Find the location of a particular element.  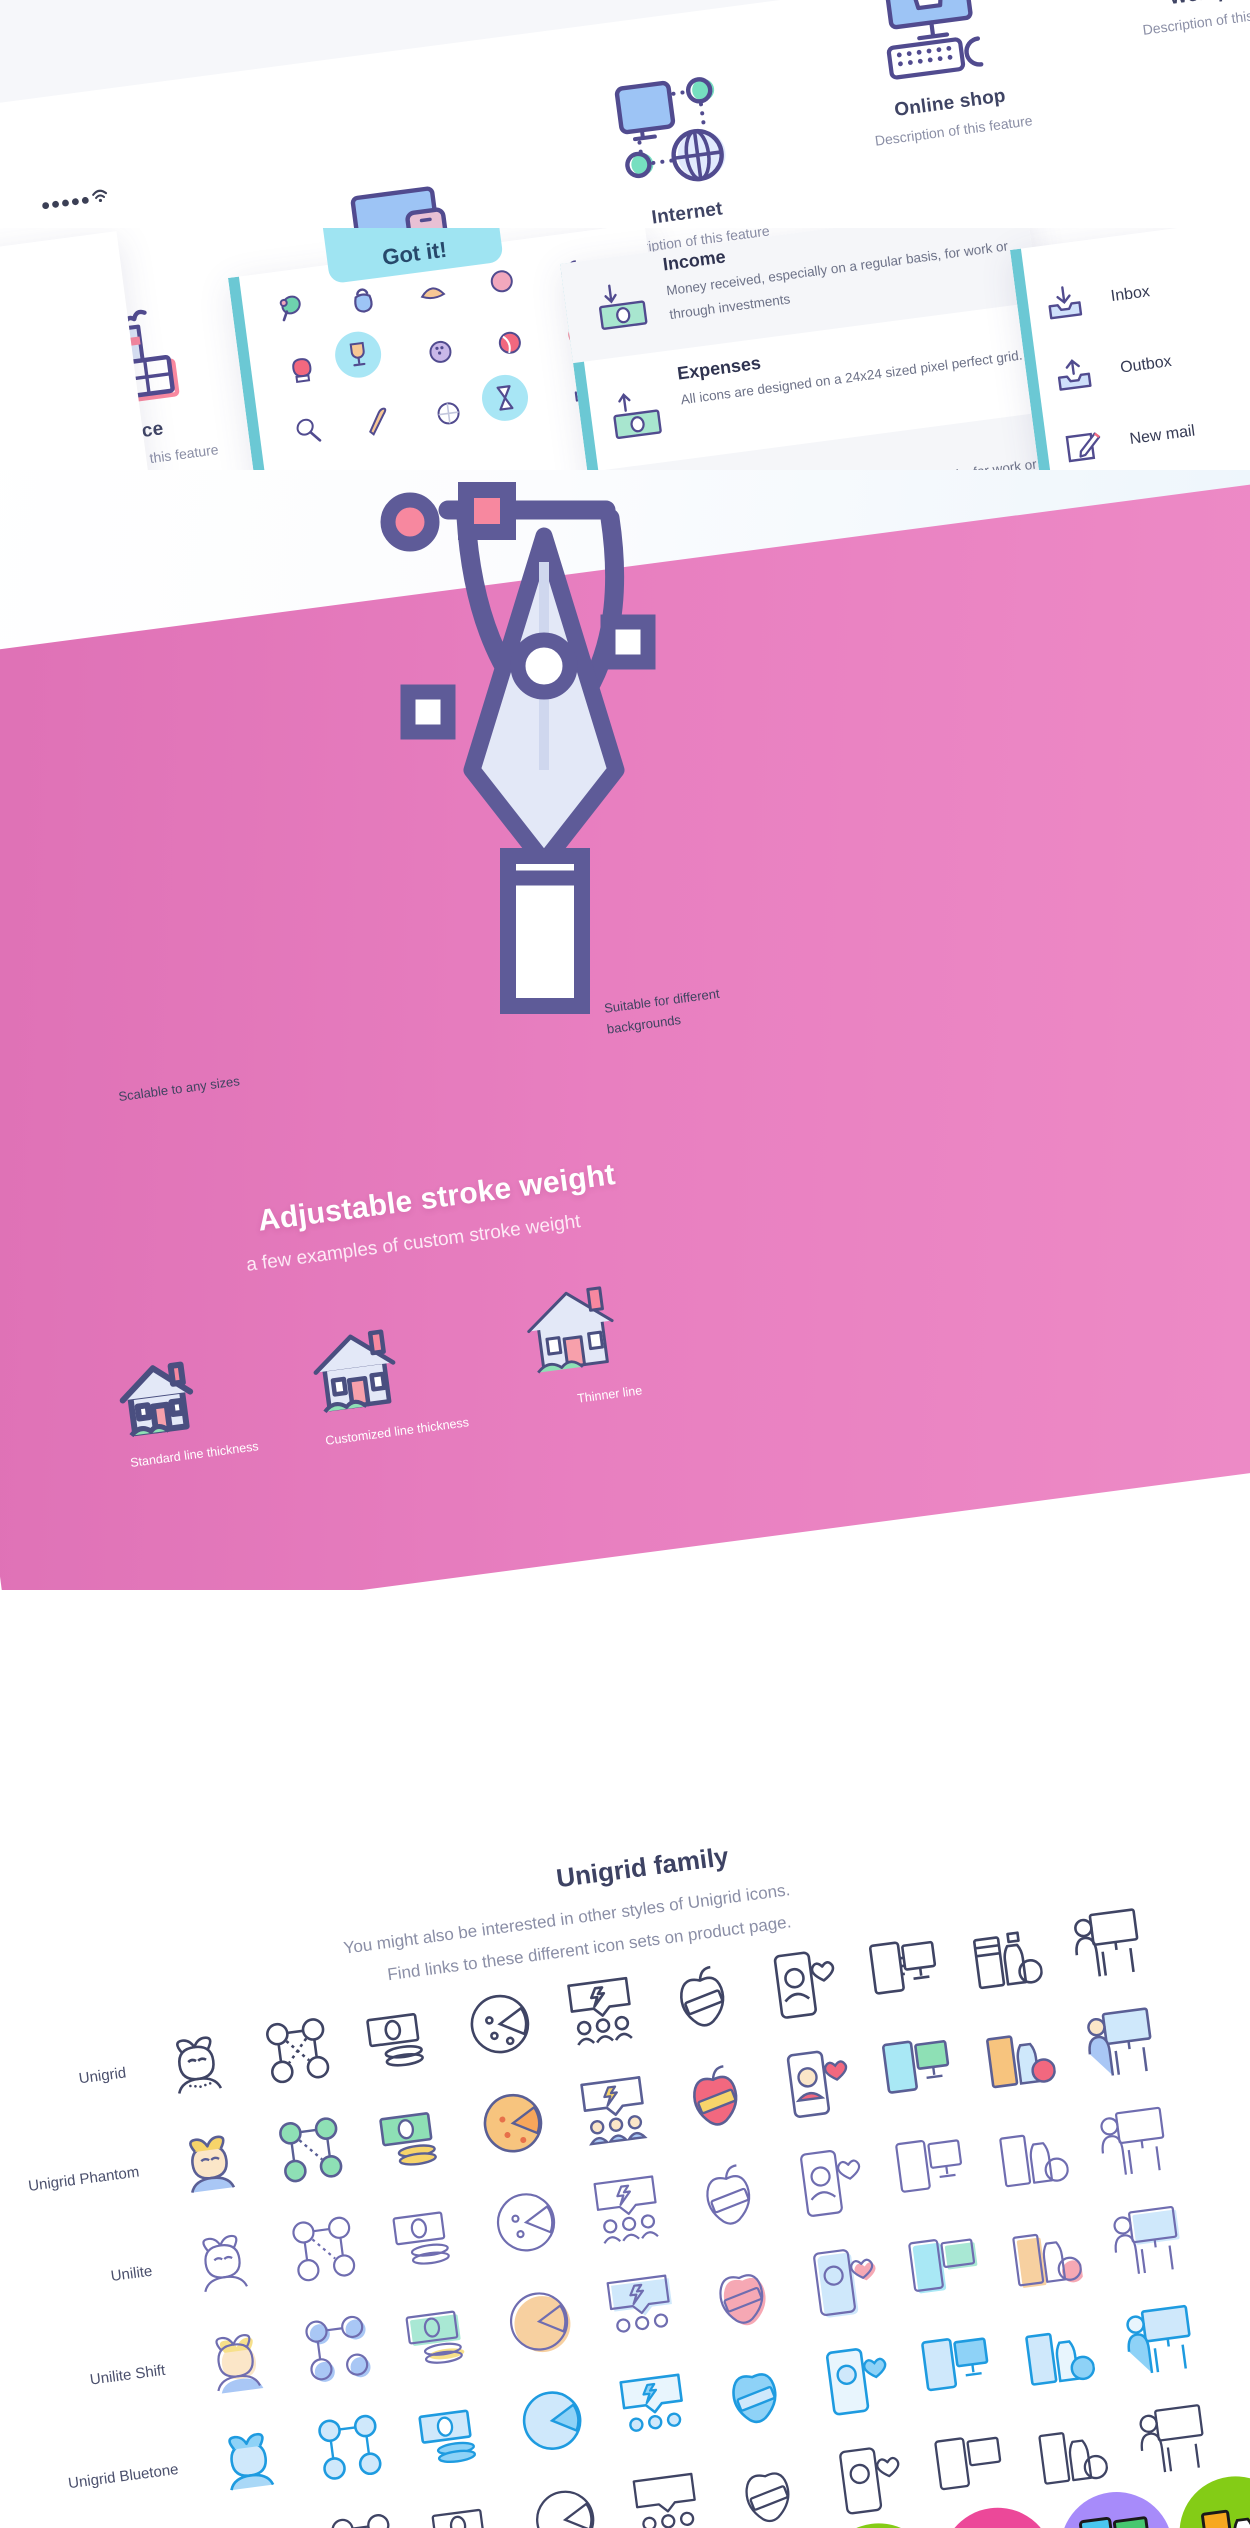

hourglass-icon-highlight is located at coordinates (505, 398).